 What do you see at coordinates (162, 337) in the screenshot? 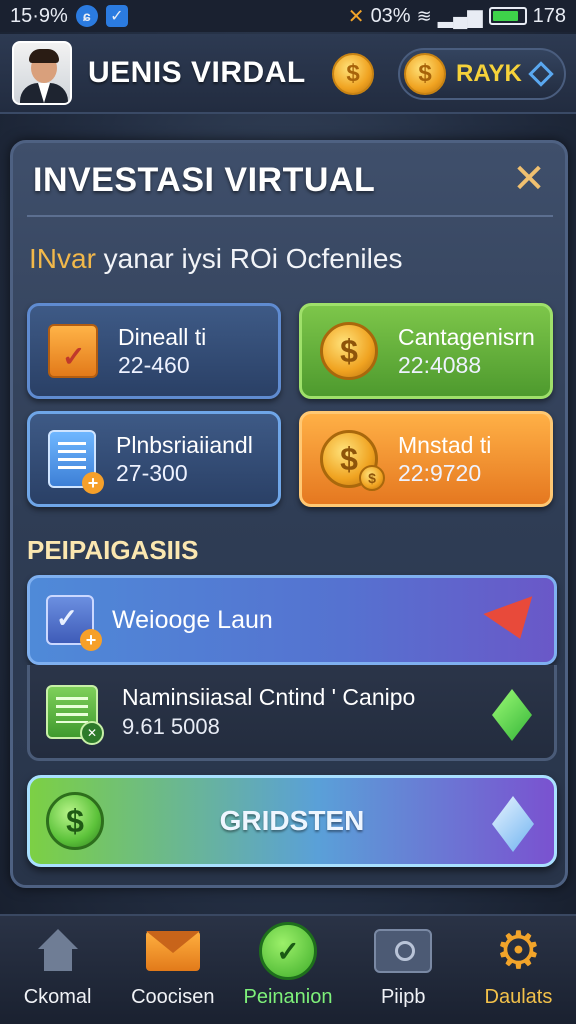
I see `card-label: Dineall ti` at bounding box center [162, 337].